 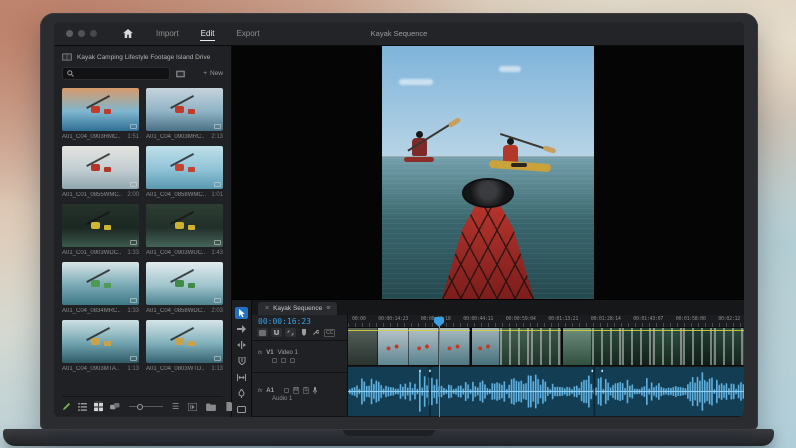 I want to click on video-track, so click(x=546, y=347).